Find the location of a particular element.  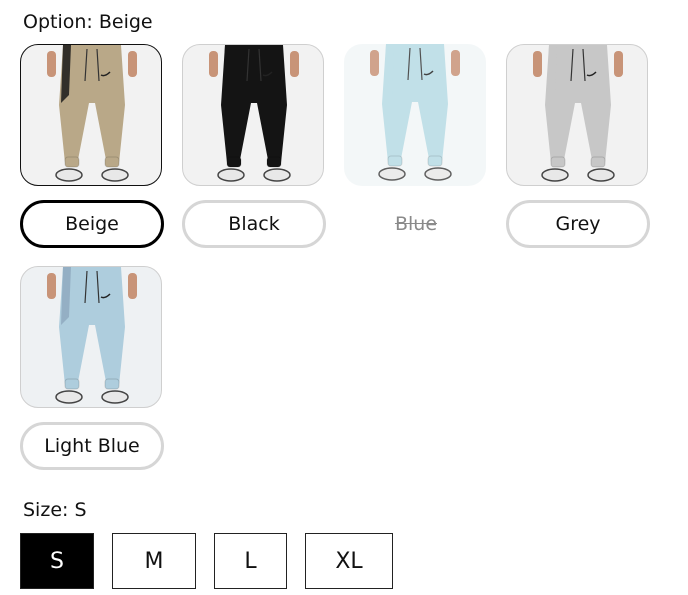

swatch-image-beige is located at coordinates (91, 115).